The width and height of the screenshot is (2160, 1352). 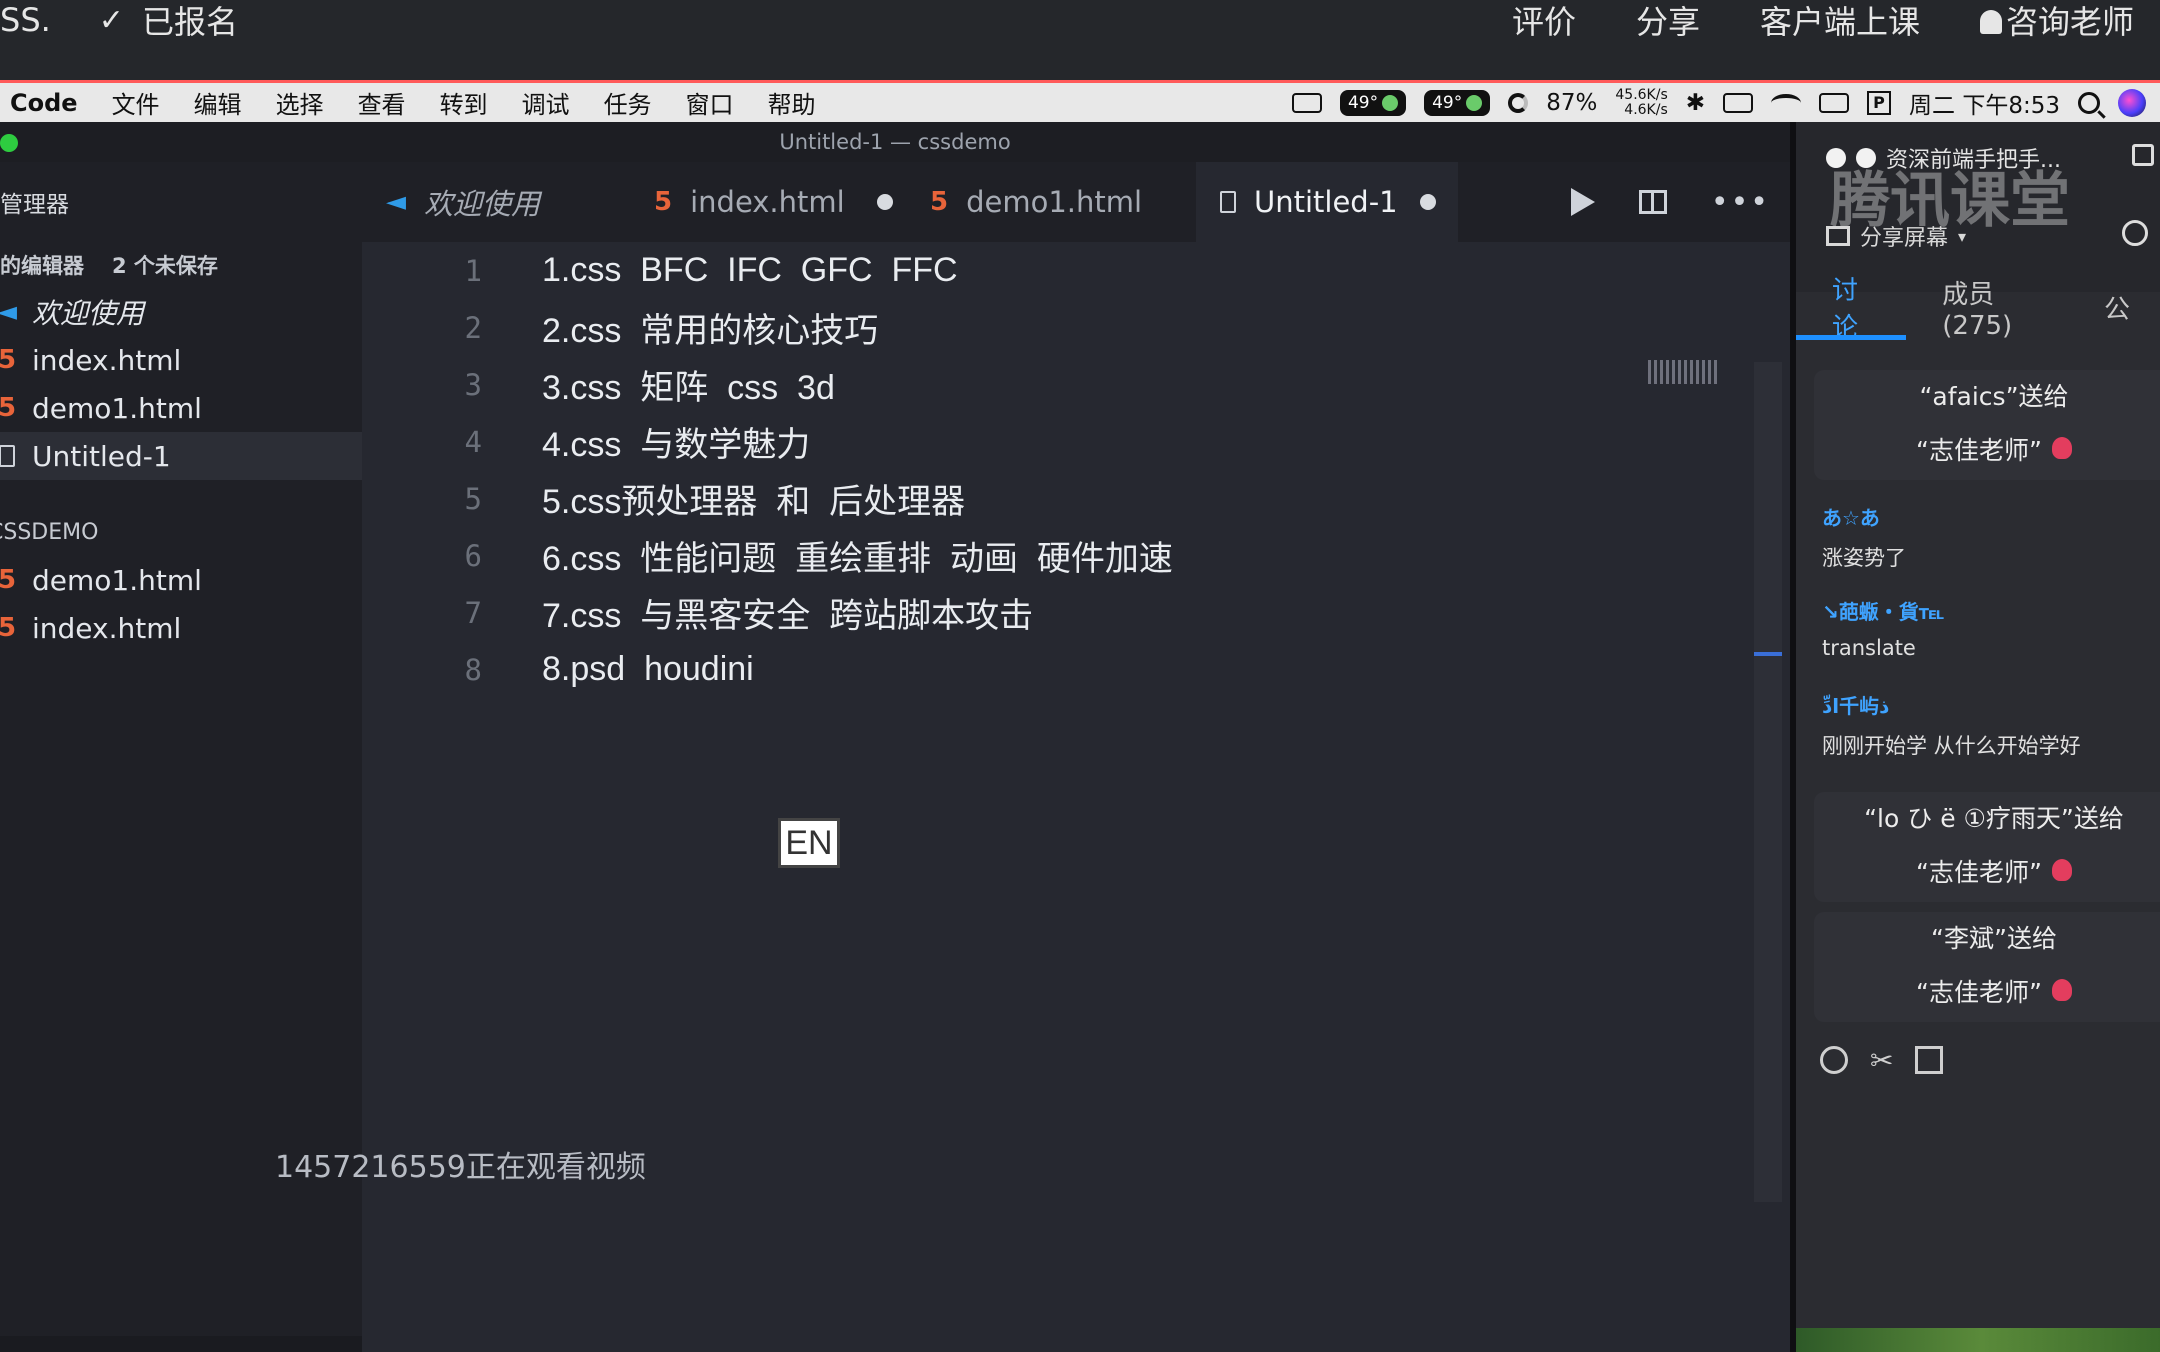 What do you see at coordinates (1786, 102) in the screenshot?
I see `wifi-icon` at bounding box center [1786, 102].